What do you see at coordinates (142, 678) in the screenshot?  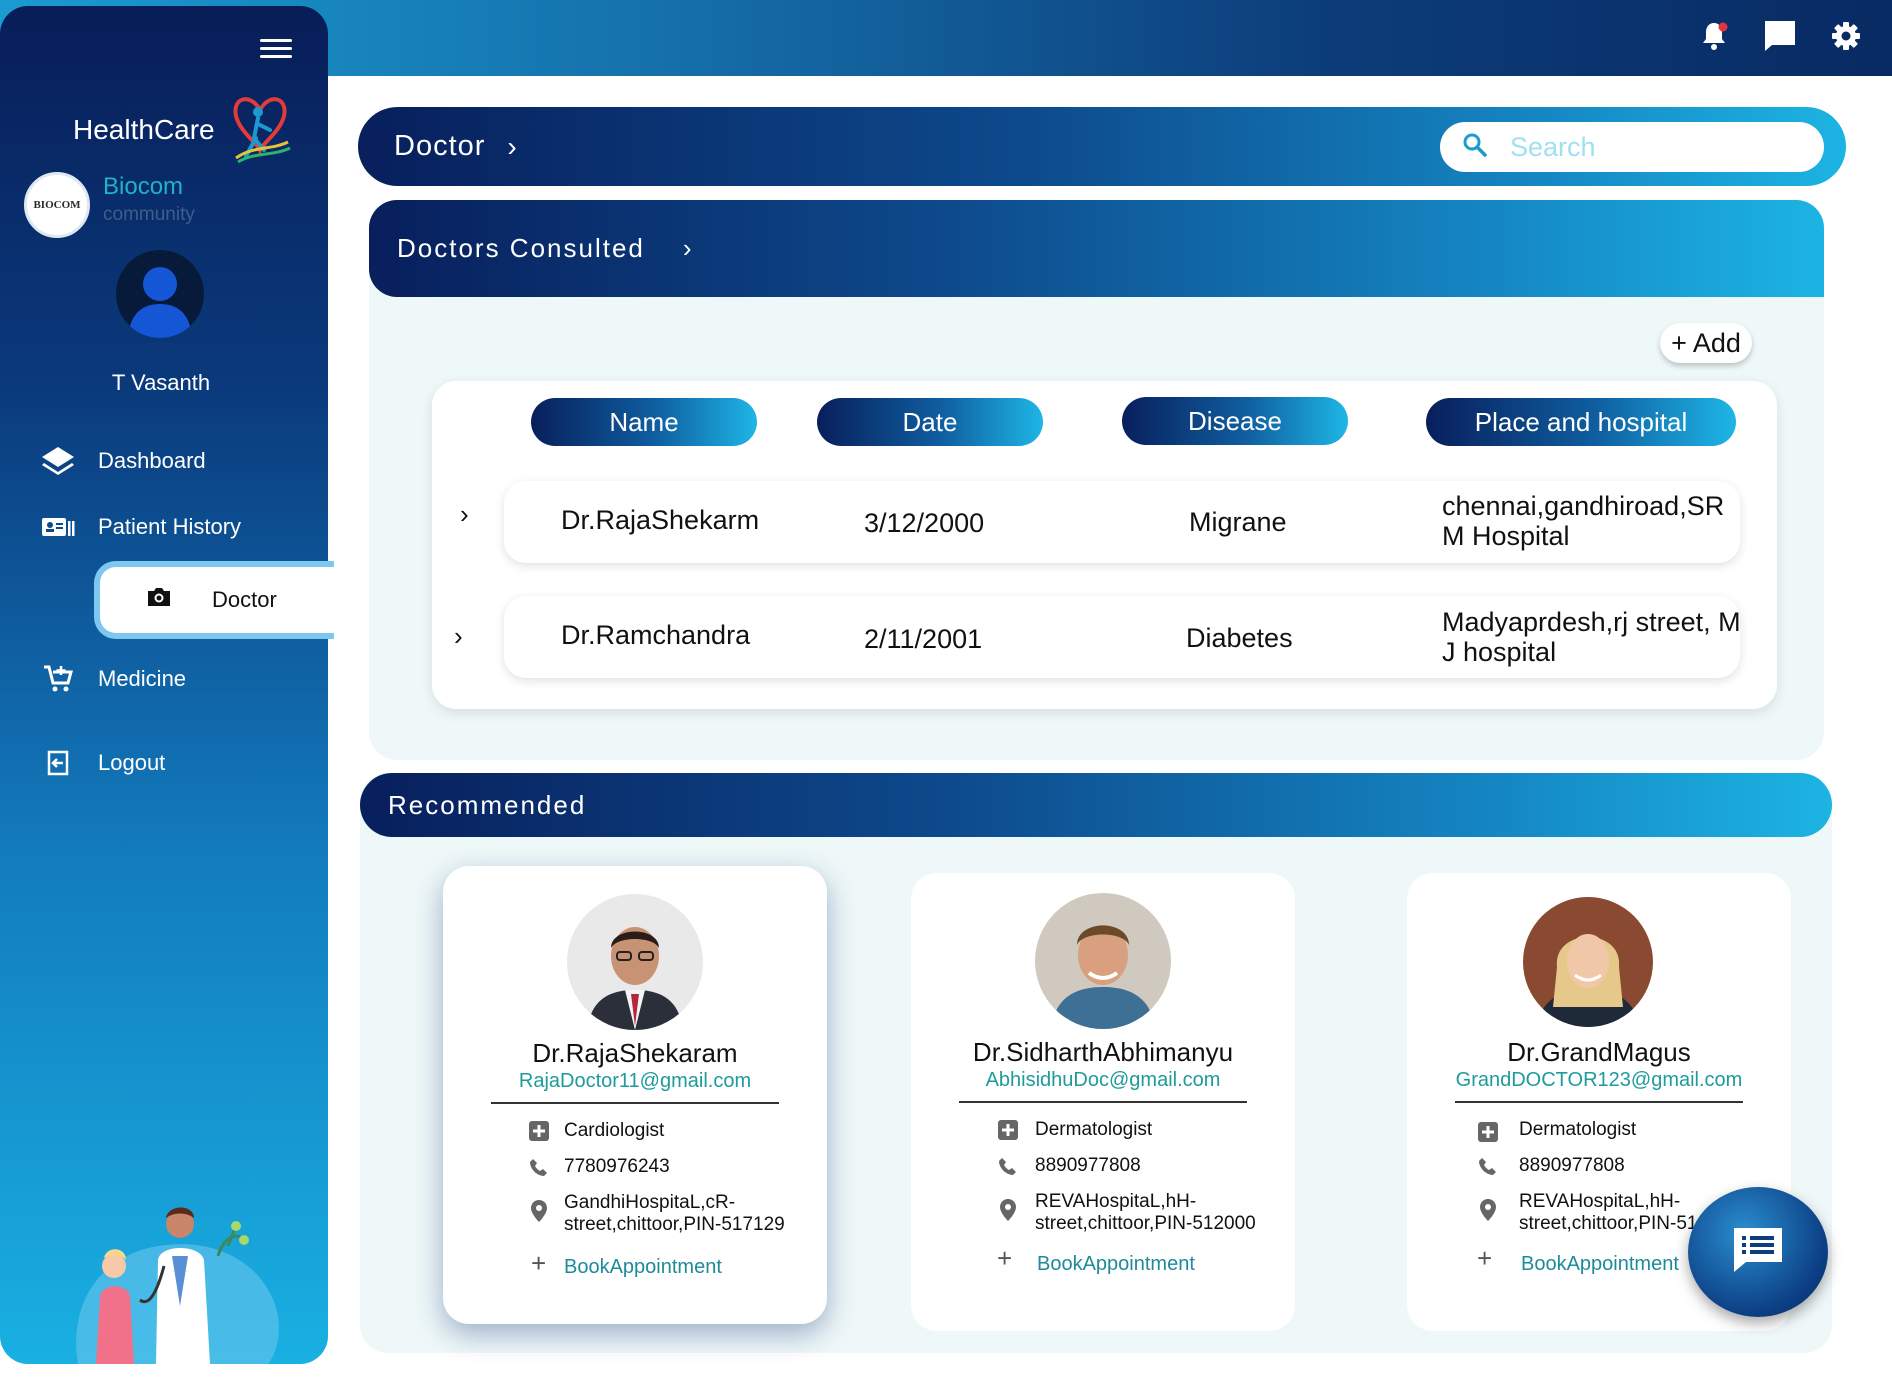 I see `nav-label: Medicine` at bounding box center [142, 678].